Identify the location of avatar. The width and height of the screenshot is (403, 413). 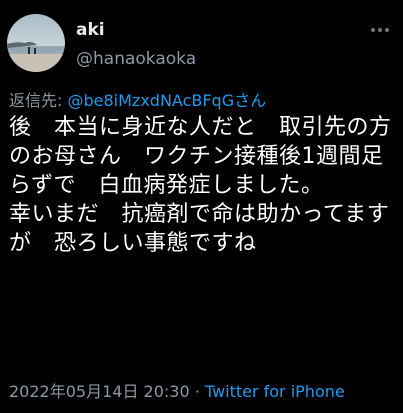
(36, 43).